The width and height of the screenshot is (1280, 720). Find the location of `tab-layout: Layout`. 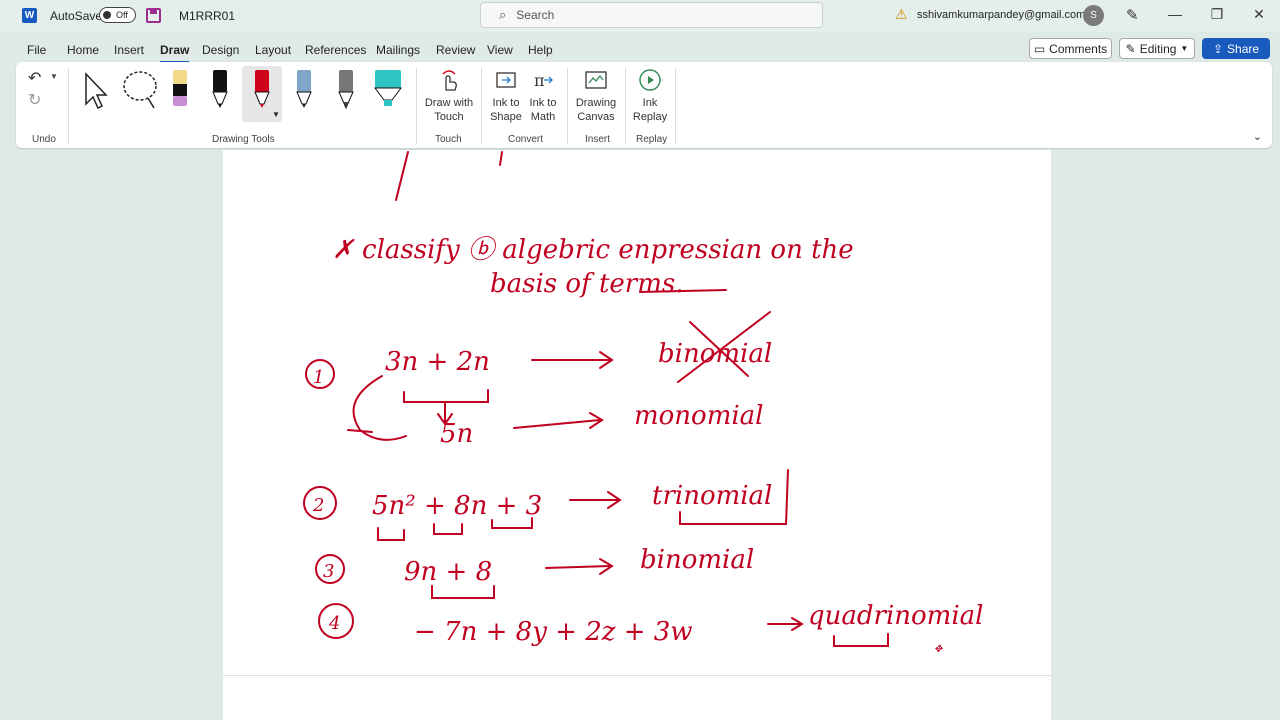

tab-layout: Layout is located at coordinates (273, 50).